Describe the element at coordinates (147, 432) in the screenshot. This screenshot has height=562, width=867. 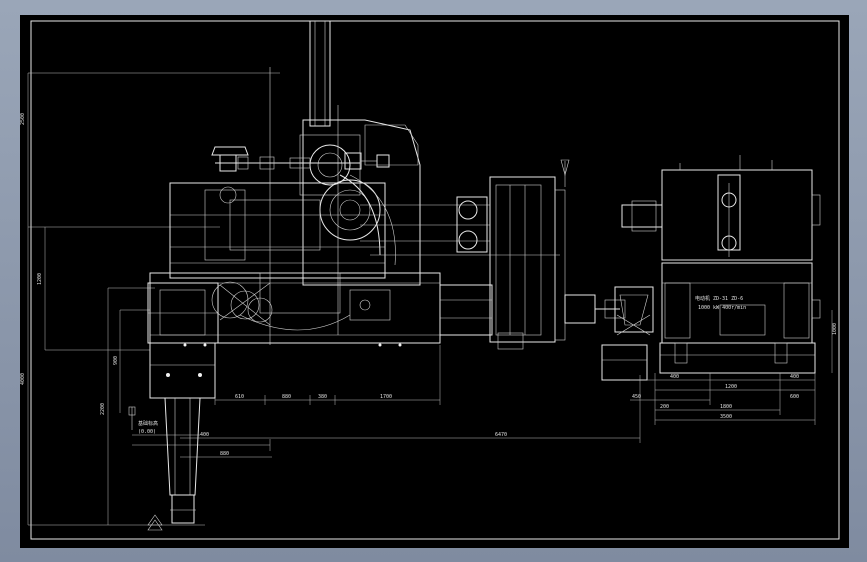
I see `note-small-2: (0.00)` at that location.